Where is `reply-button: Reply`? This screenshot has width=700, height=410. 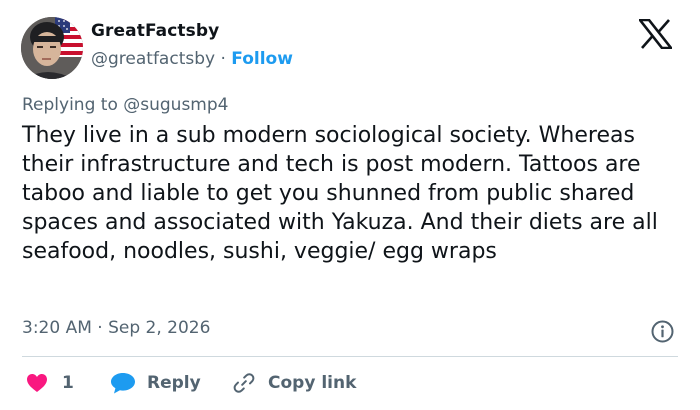 reply-button: Reply is located at coordinates (155, 383).